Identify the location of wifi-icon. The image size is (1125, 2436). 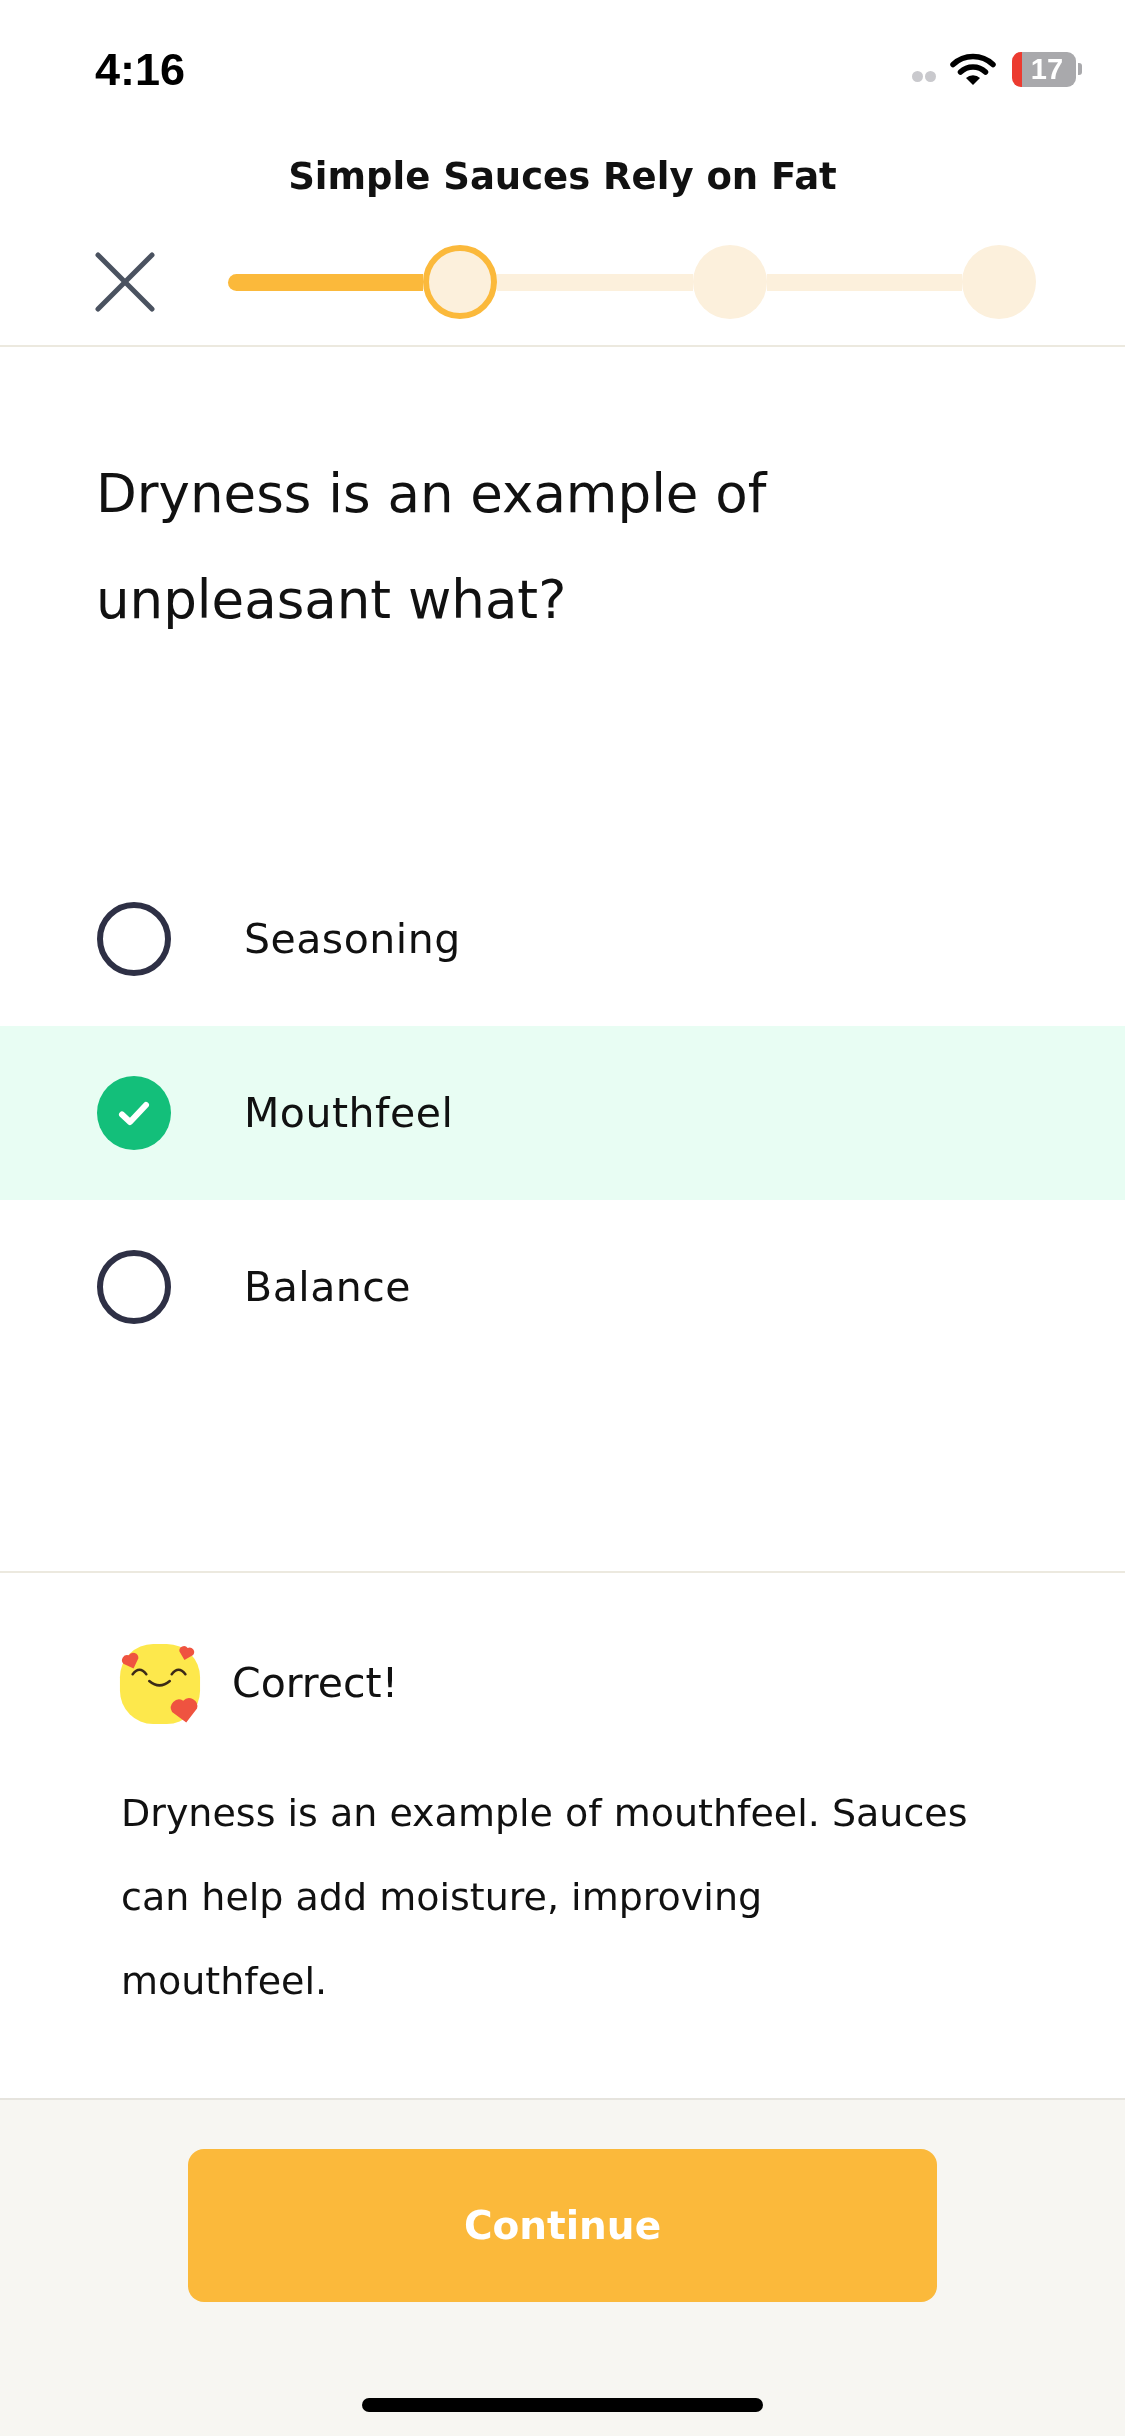
(973, 69).